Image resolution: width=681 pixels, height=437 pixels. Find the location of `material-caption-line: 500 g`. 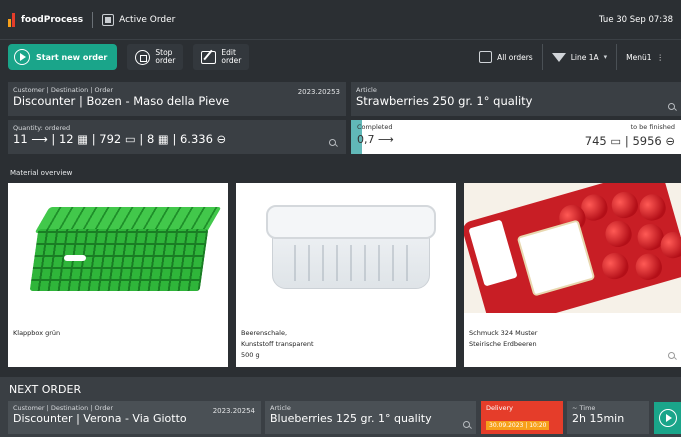

material-caption-line: 500 g is located at coordinates (250, 355).